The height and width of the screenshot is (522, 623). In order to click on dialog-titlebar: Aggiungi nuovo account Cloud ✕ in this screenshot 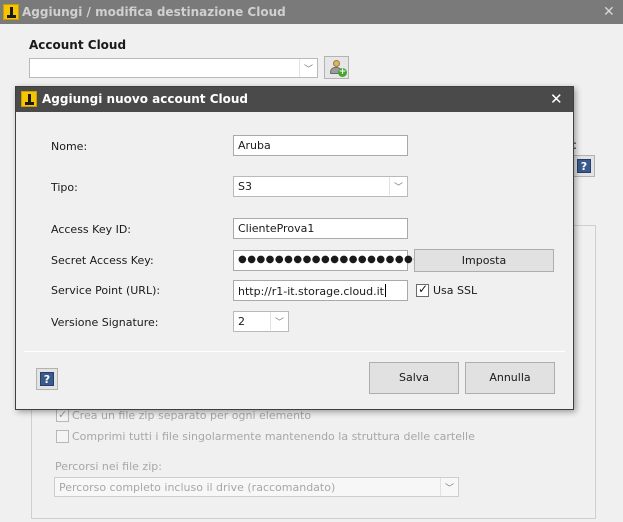, I will do `click(294, 99)`.